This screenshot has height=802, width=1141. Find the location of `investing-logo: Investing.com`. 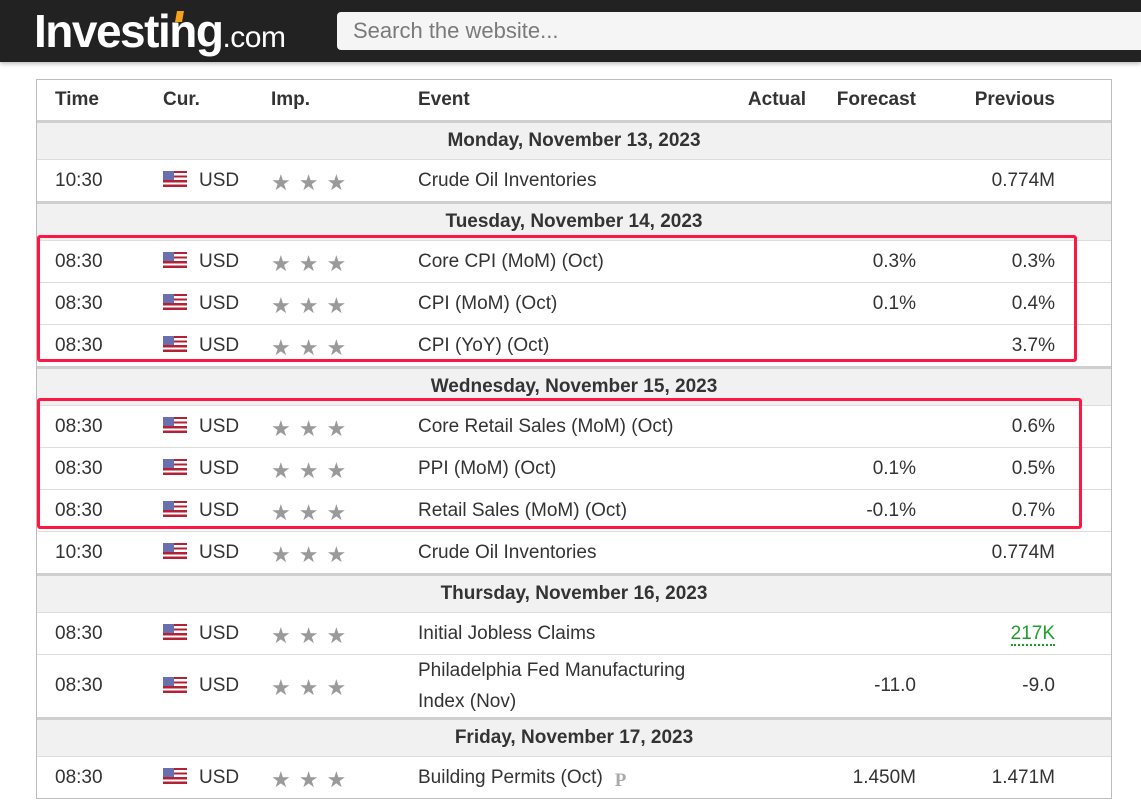

investing-logo: Investing.com is located at coordinates (160, 31).